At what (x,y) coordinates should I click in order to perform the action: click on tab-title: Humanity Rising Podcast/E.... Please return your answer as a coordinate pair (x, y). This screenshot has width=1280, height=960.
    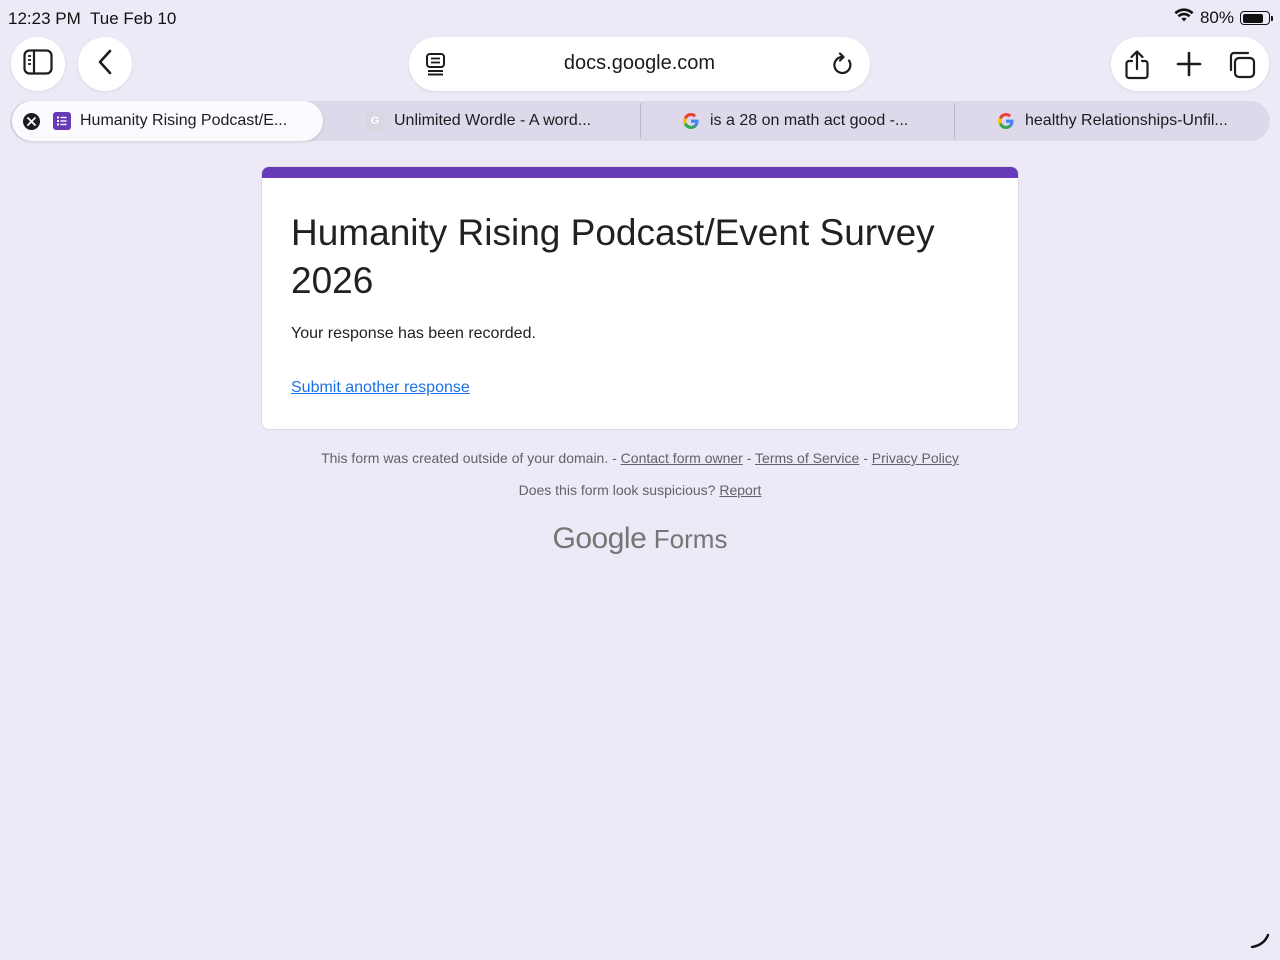
    Looking at the image, I should click on (184, 120).